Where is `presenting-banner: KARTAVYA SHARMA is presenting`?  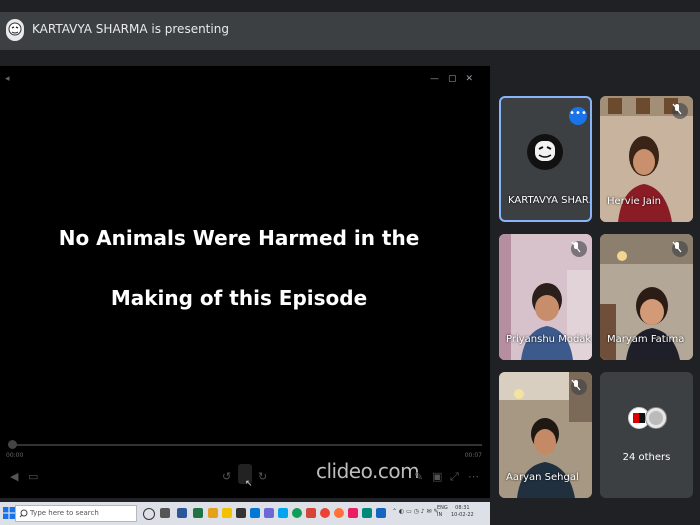
presenting-banner: KARTAVYA SHARMA is presenting is located at coordinates (350, 30).